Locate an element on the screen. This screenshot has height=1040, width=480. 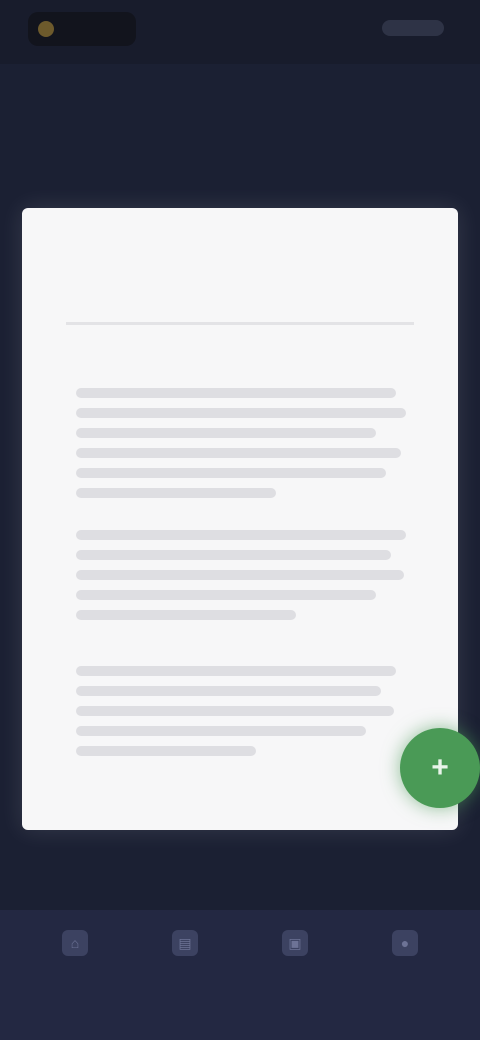
home-icon: ⌂ is located at coordinates (75, 943).